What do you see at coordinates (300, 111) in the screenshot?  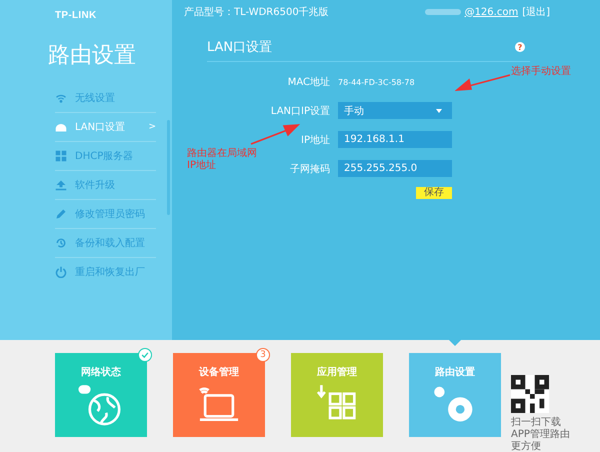 I see `field-label: LAN口IP设置` at bounding box center [300, 111].